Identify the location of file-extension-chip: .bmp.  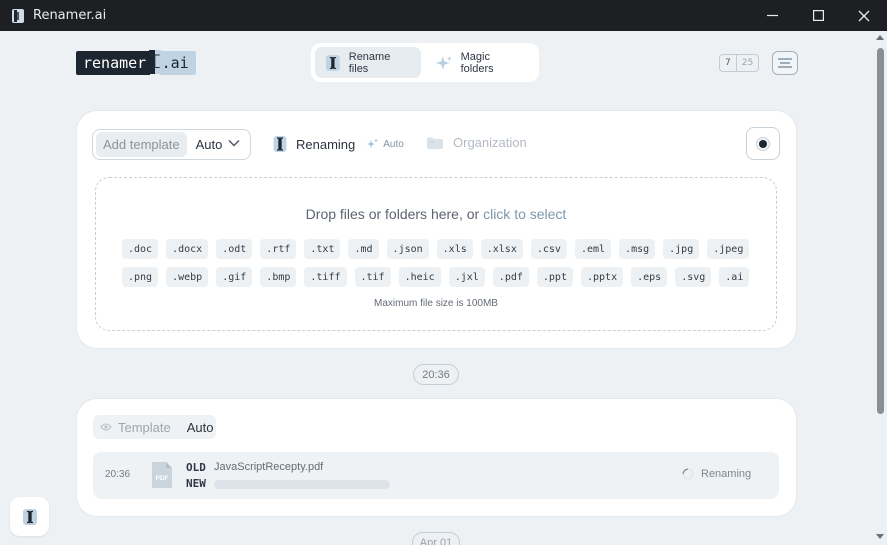
(278, 277).